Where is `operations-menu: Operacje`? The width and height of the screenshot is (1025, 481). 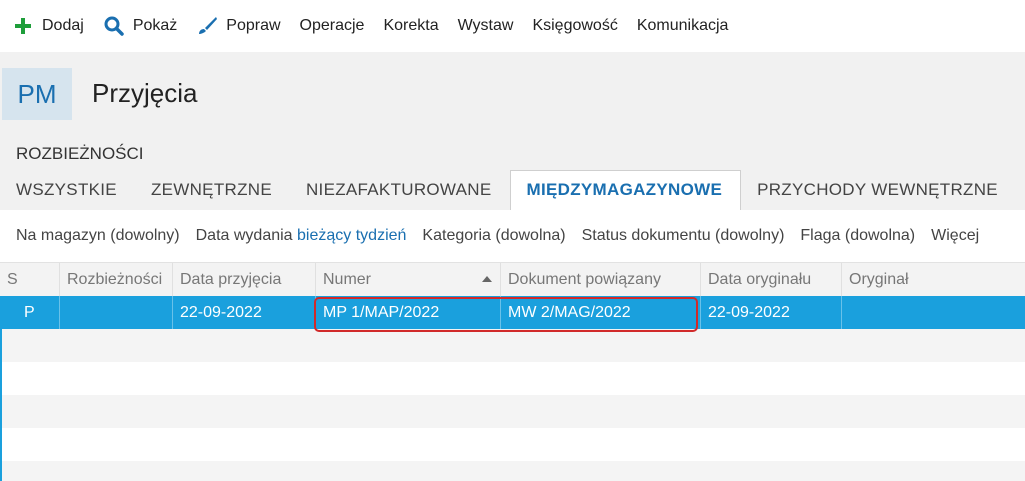
operations-menu: Operacje is located at coordinates (332, 26).